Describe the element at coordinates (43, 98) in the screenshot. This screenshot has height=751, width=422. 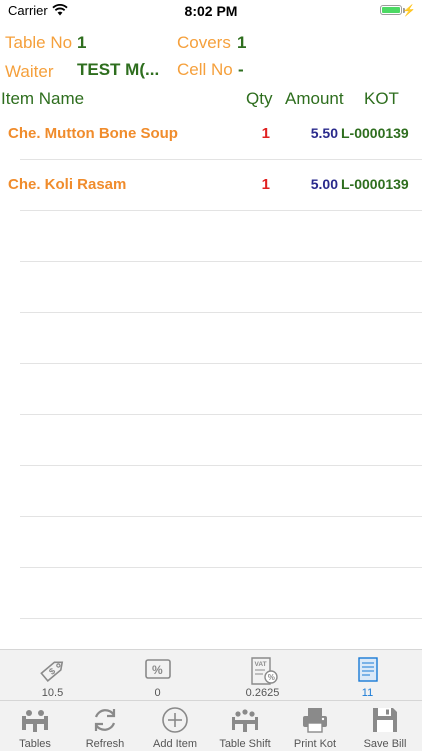
I see `column-item-name: Item Name` at that location.